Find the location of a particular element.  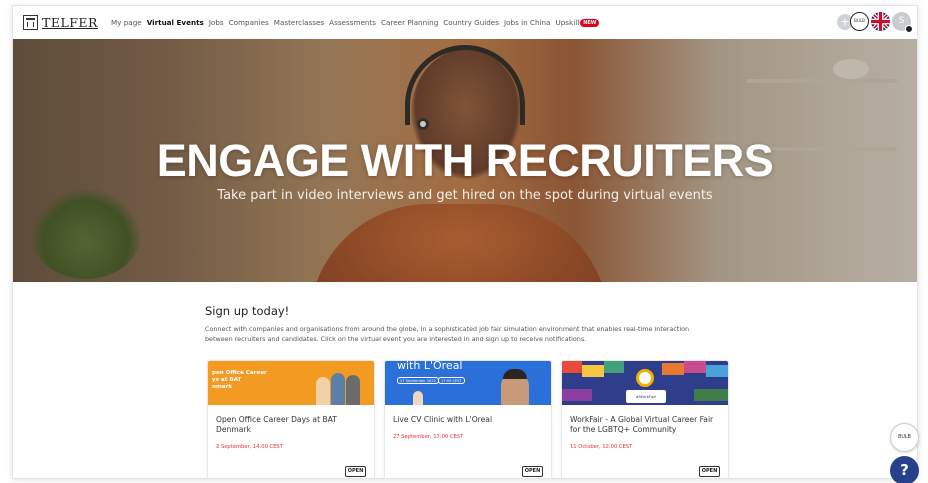

bulb-label: BULB is located at coordinates (904, 437).